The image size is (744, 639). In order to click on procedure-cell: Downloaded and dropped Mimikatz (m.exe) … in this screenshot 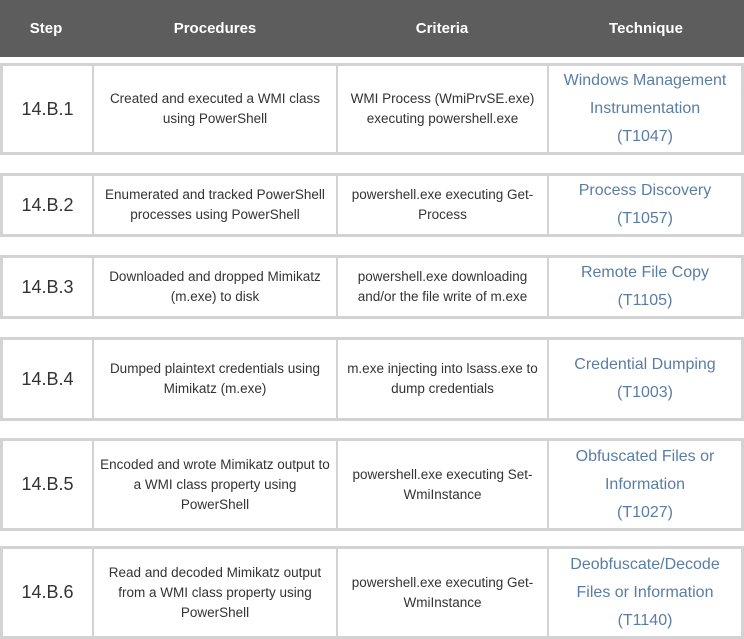, I will do `click(215, 287)`.